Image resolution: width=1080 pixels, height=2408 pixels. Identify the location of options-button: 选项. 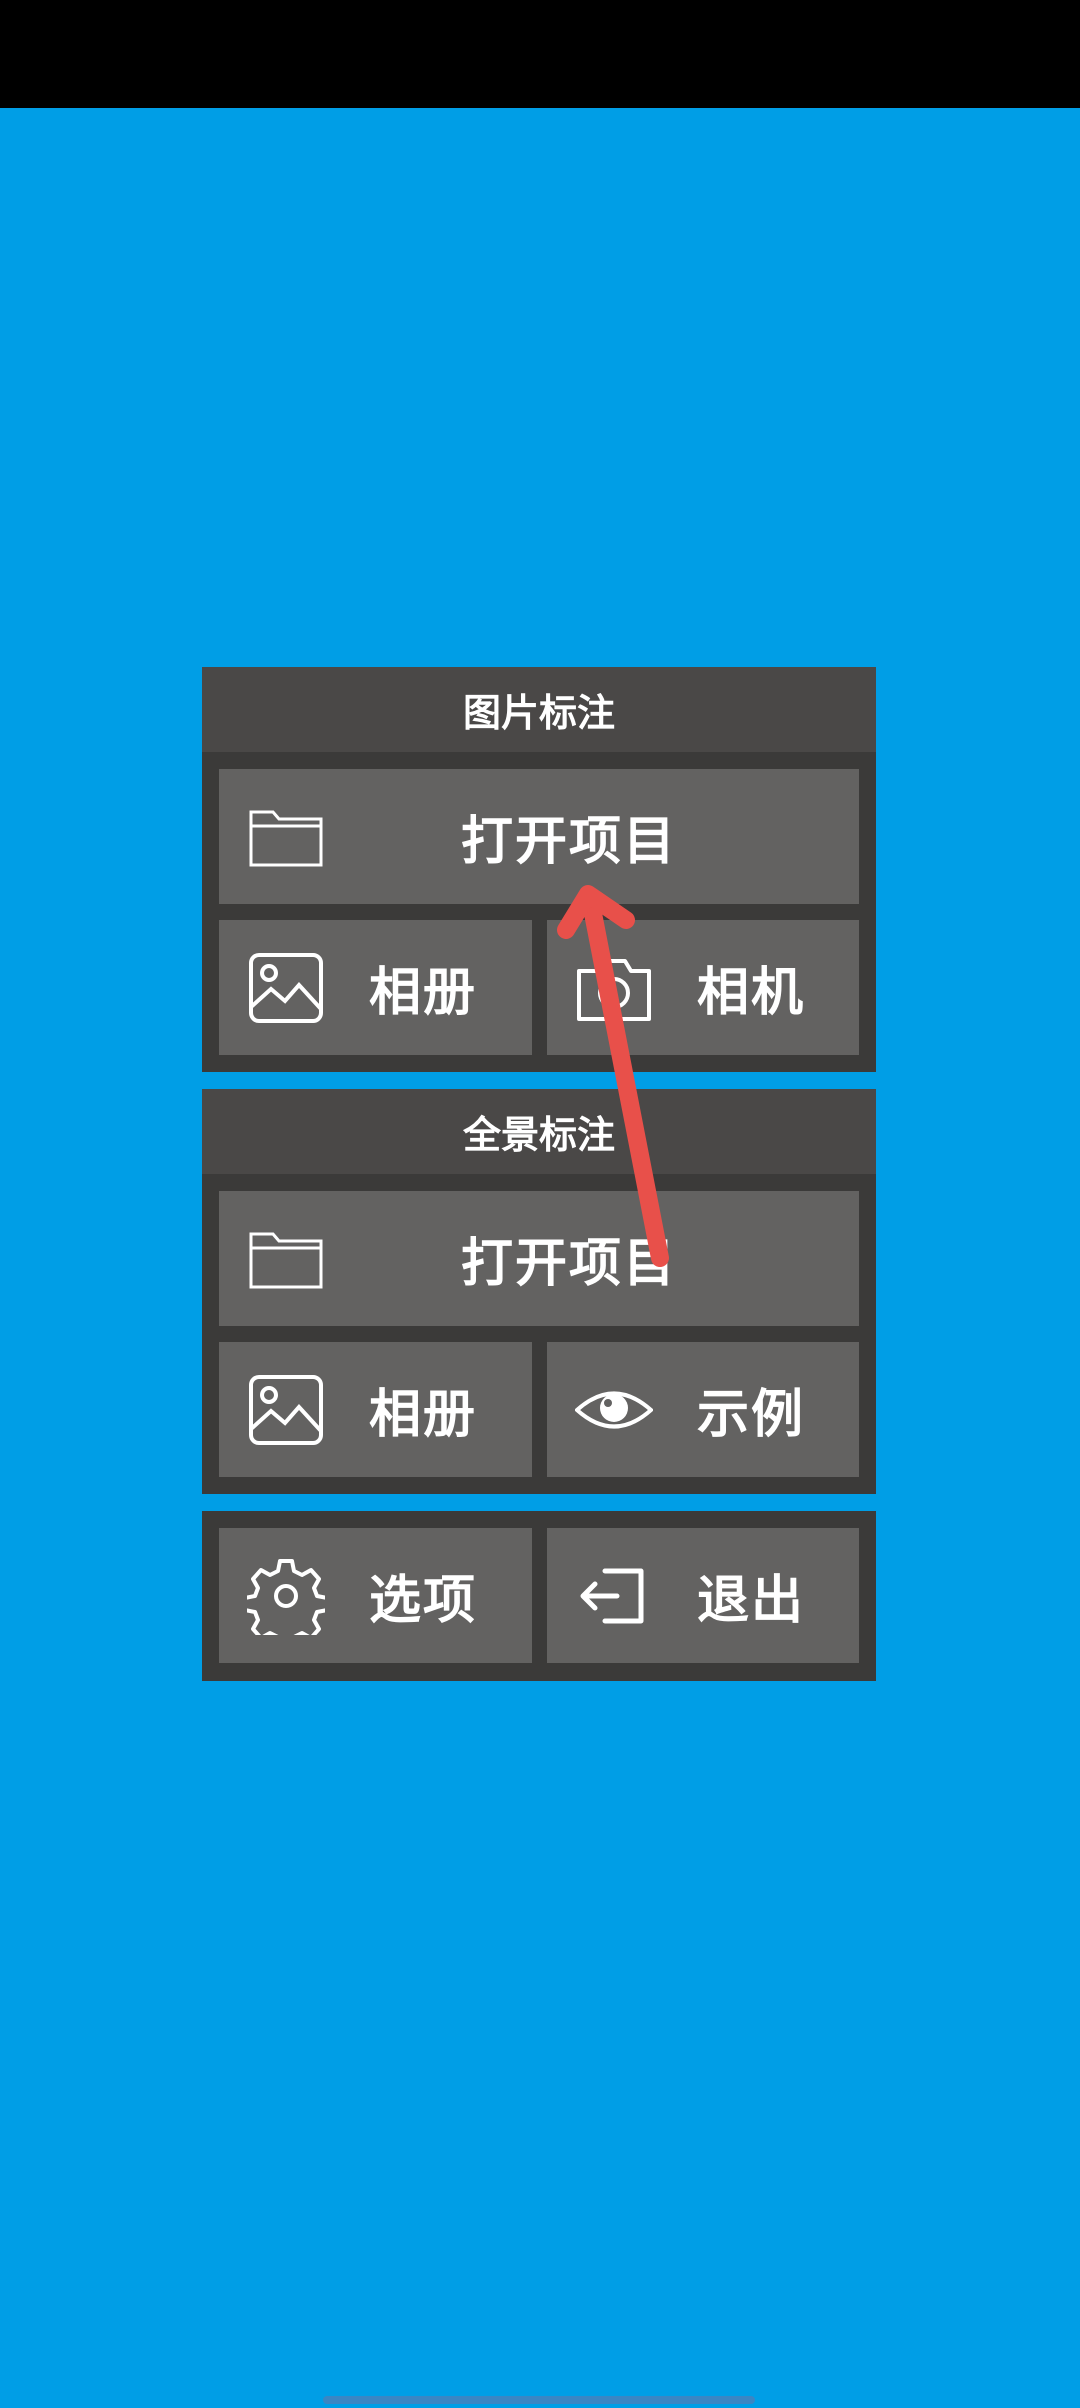
(375, 1595).